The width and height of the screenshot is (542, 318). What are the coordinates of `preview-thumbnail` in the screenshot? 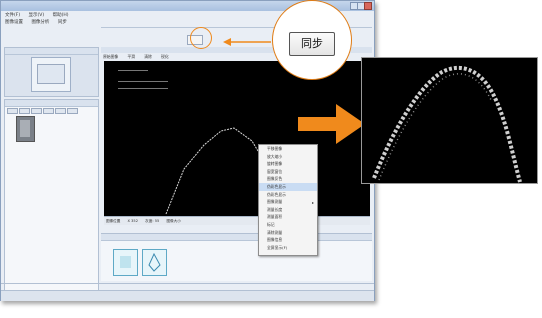 It's located at (51, 74).